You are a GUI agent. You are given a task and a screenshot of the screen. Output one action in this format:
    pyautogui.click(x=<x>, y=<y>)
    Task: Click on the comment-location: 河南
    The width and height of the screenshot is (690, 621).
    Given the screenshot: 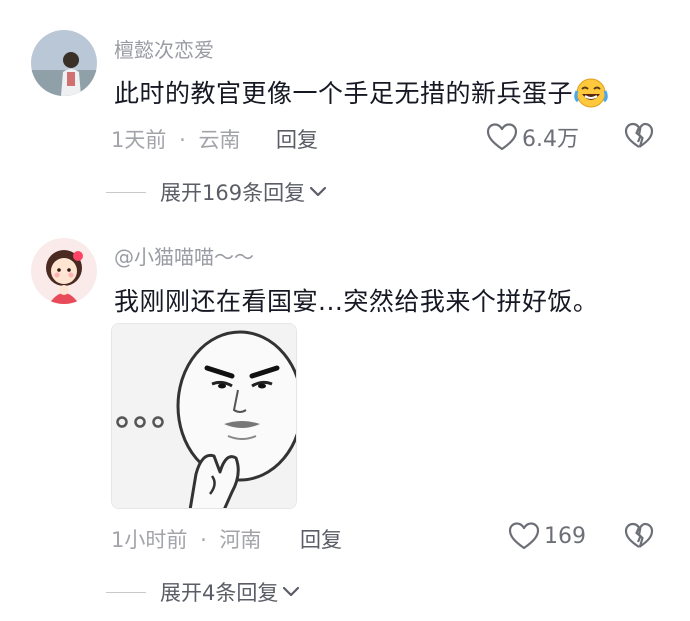 What is the action you would take?
    pyautogui.click(x=240, y=540)
    